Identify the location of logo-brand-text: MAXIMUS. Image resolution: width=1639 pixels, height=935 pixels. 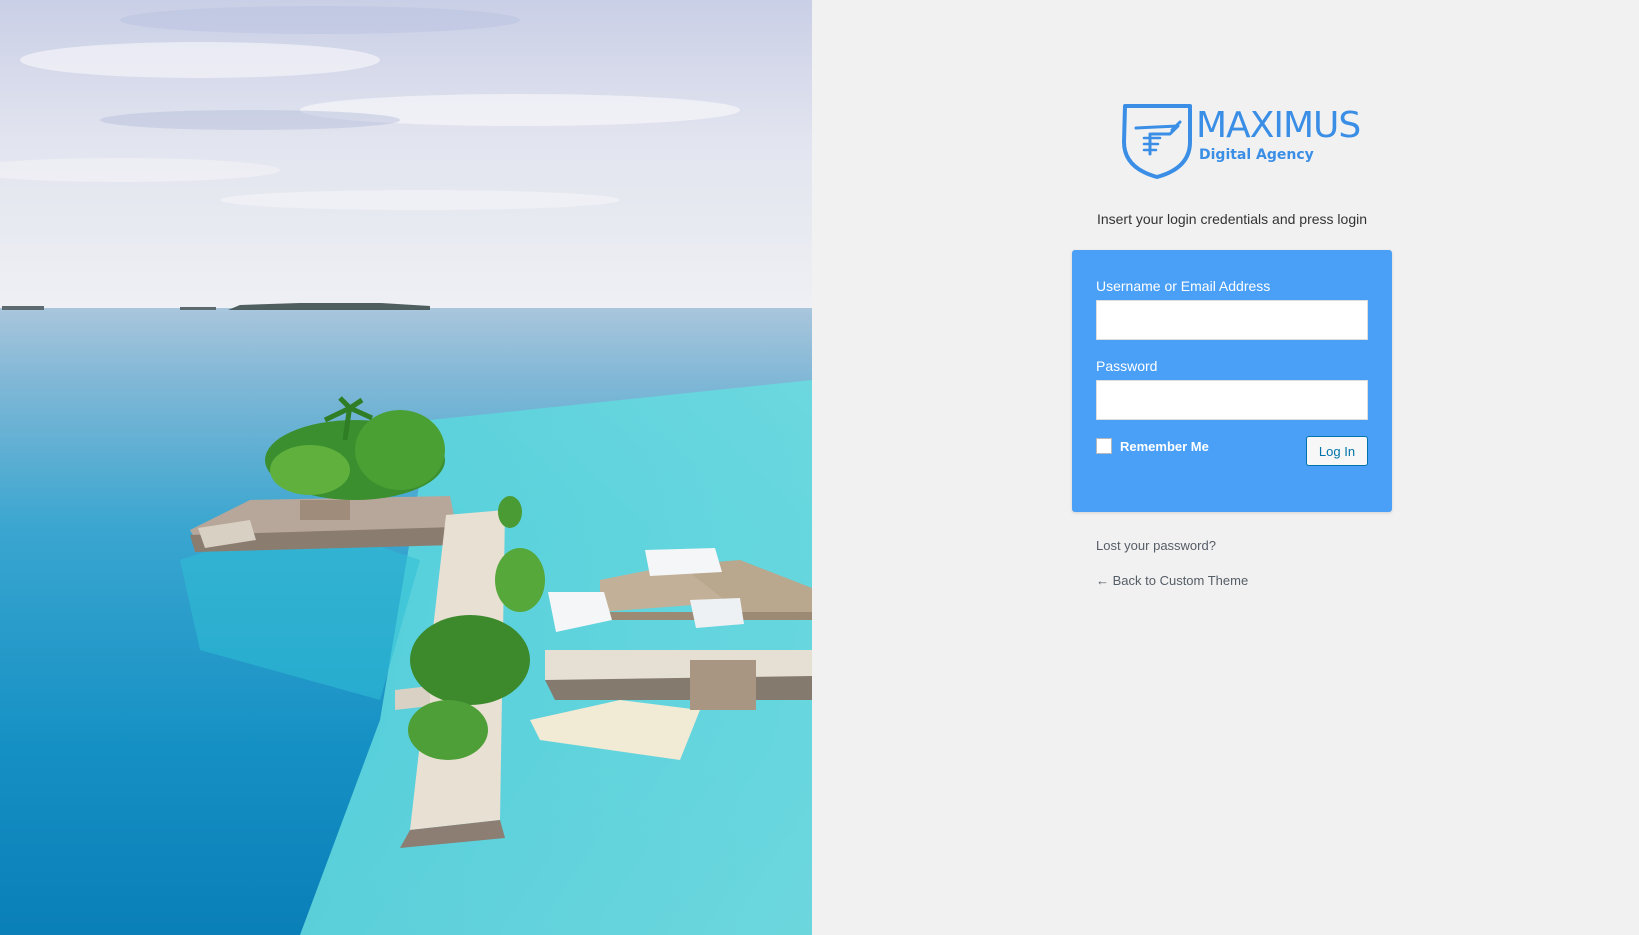
(1278, 125).